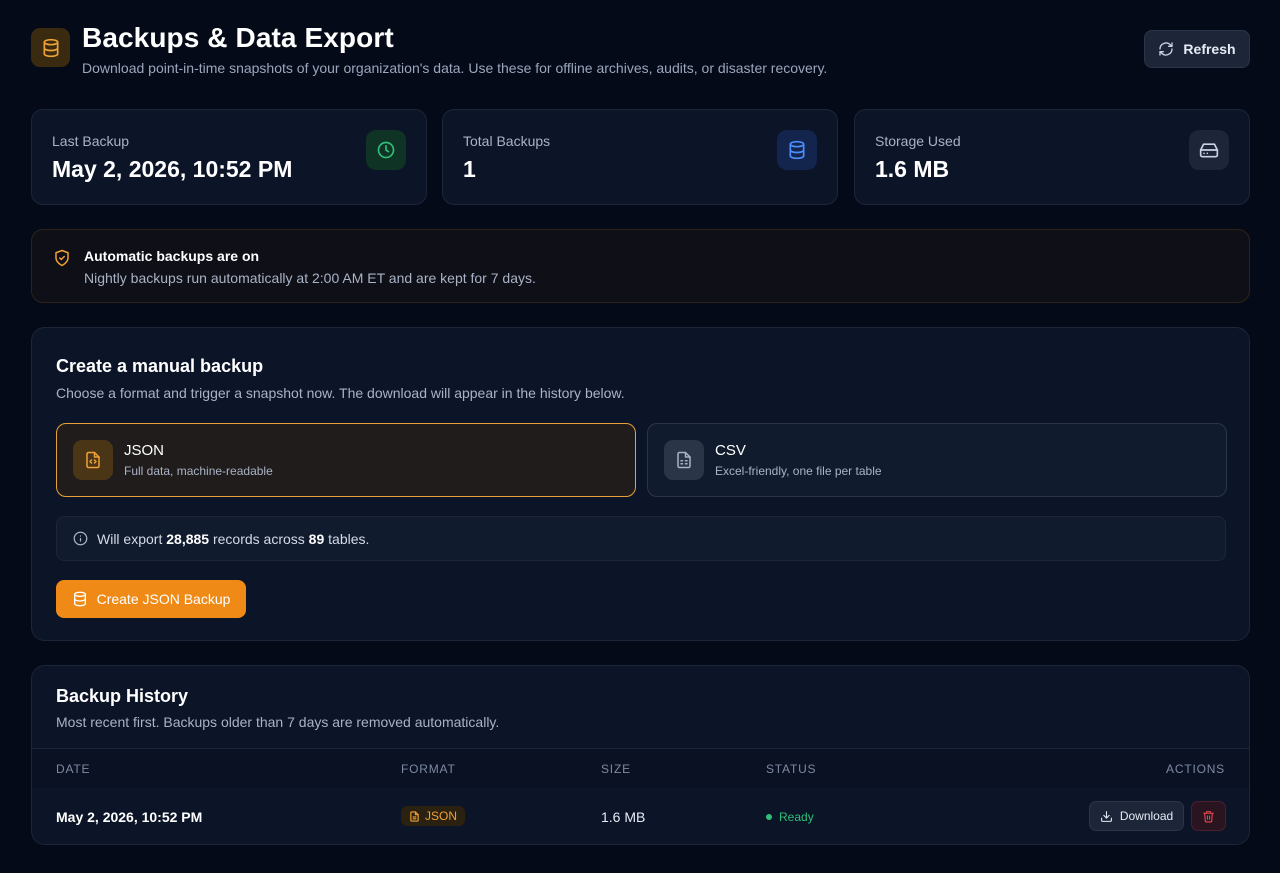 This screenshot has height=873, width=1280. What do you see at coordinates (616, 769) in the screenshot?
I see `column-header-size: SIZE` at bounding box center [616, 769].